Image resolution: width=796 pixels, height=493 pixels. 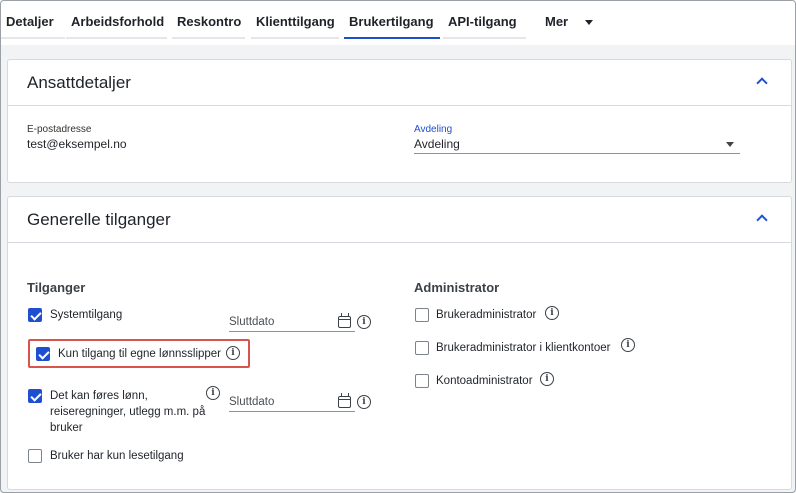 I want to click on department-label: Avdeling, so click(x=433, y=129).